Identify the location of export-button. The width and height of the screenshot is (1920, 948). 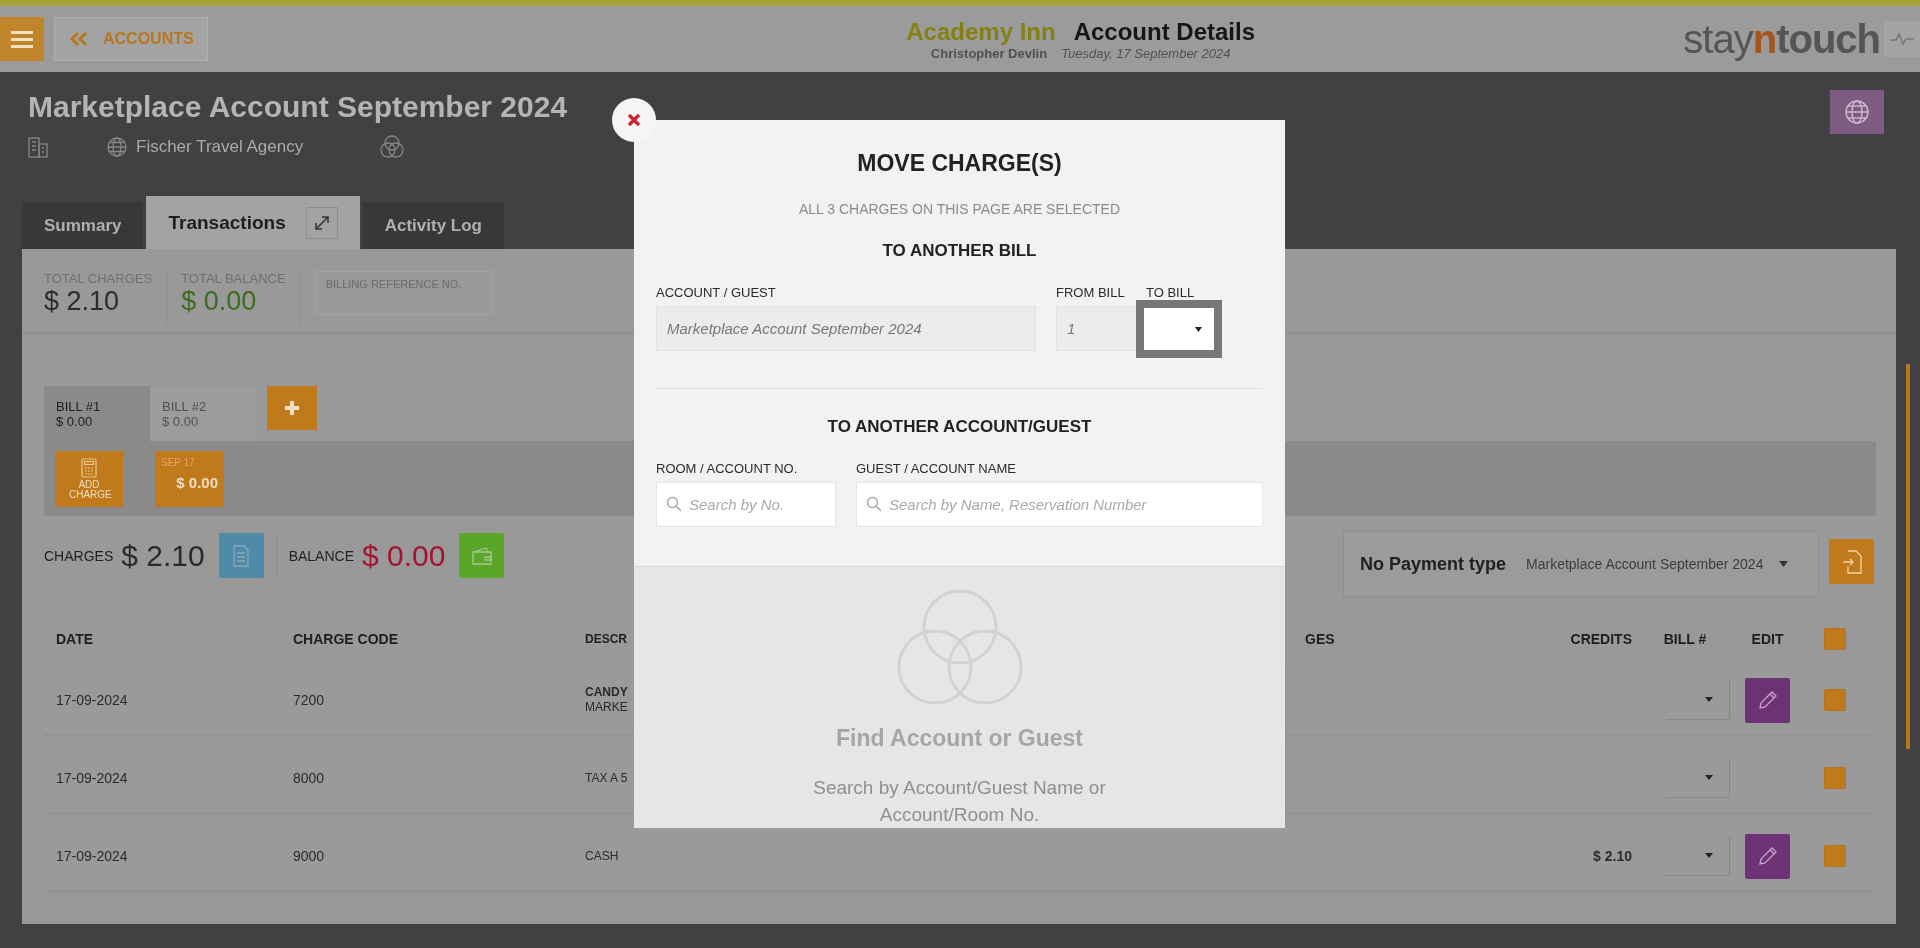
(1851, 561).